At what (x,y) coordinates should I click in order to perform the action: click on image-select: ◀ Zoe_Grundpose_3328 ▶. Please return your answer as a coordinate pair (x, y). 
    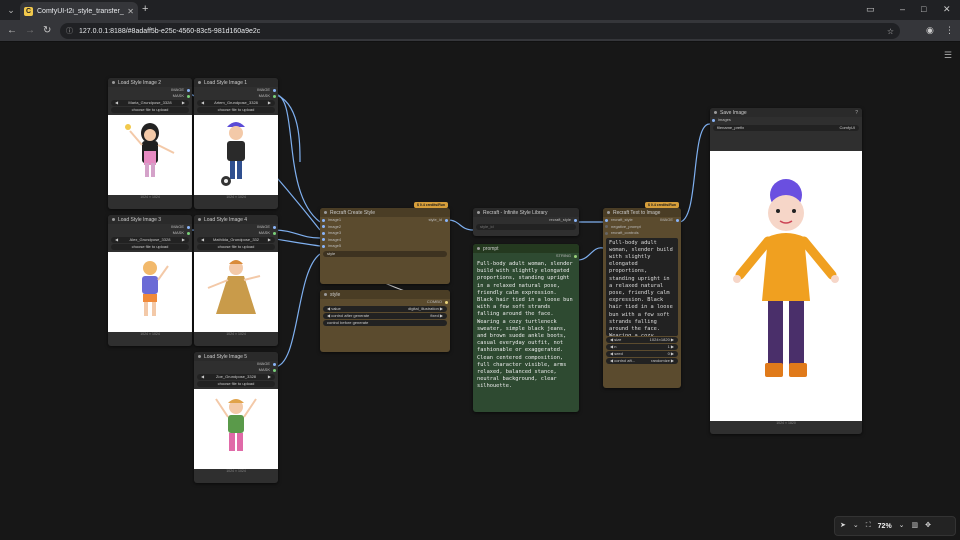
    Looking at the image, I should click on (236, 377).